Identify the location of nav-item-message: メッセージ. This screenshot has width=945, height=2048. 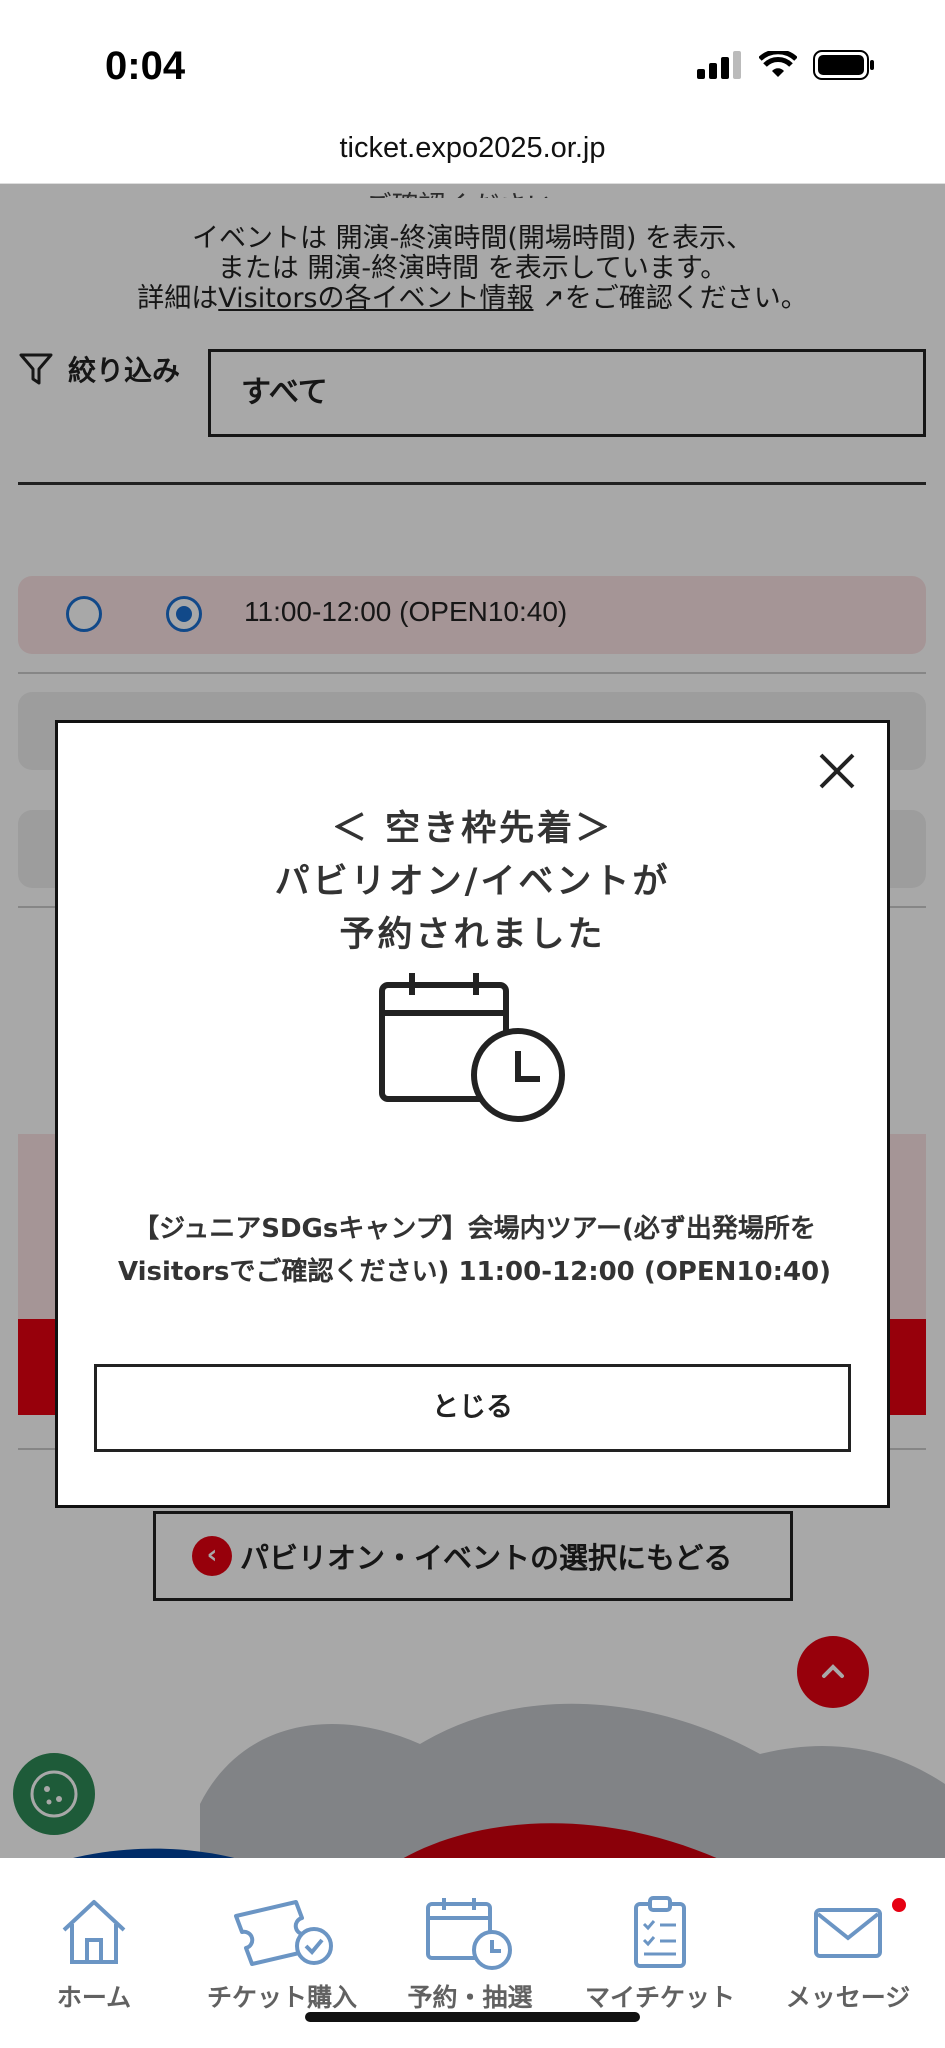
(848, 1936).